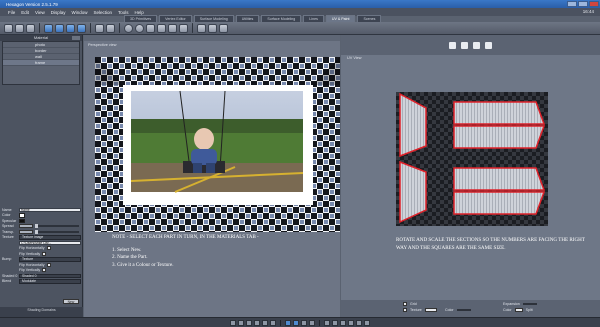  I want to click on bump-flip-horizontally-checkbox, so click(48, 264).